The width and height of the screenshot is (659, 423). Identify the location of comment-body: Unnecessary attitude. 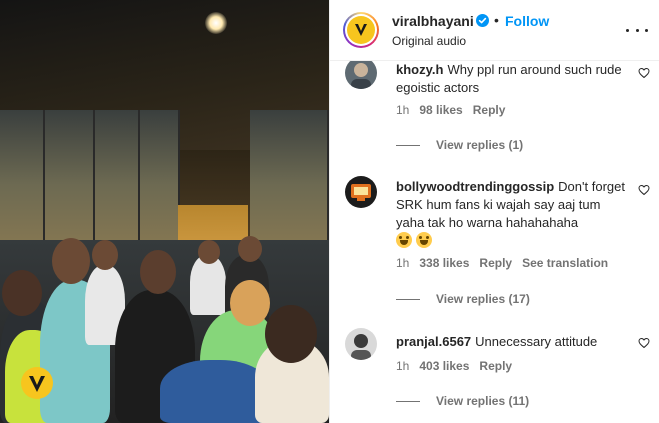
(536, 341).